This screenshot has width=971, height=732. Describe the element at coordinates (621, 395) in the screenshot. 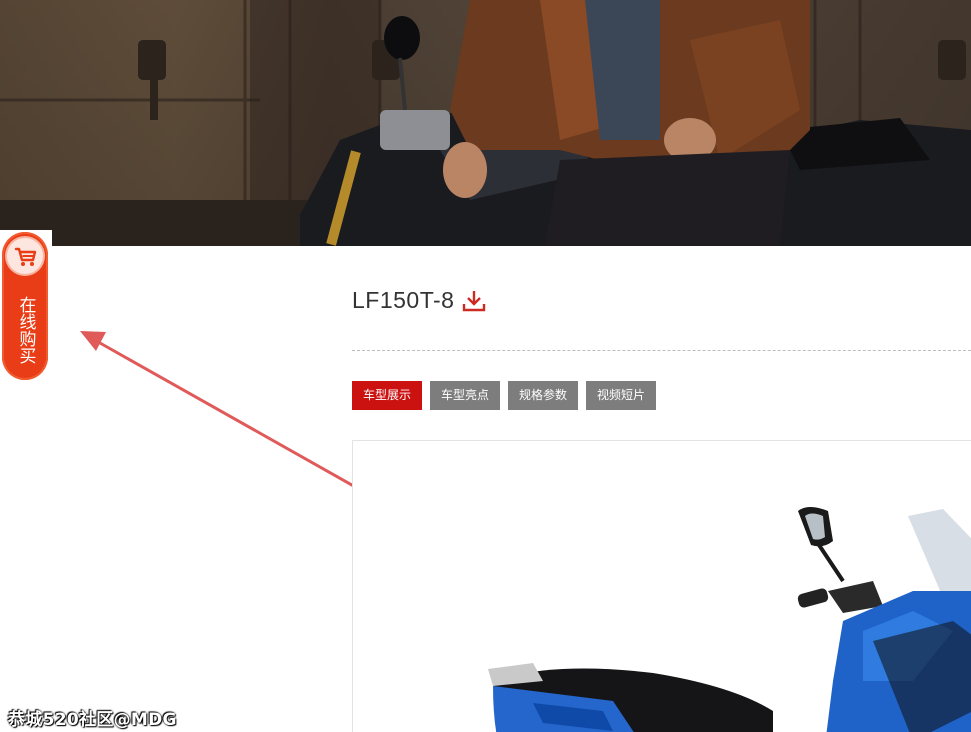

I see `tab-video-clips: 视频短片` at that location.